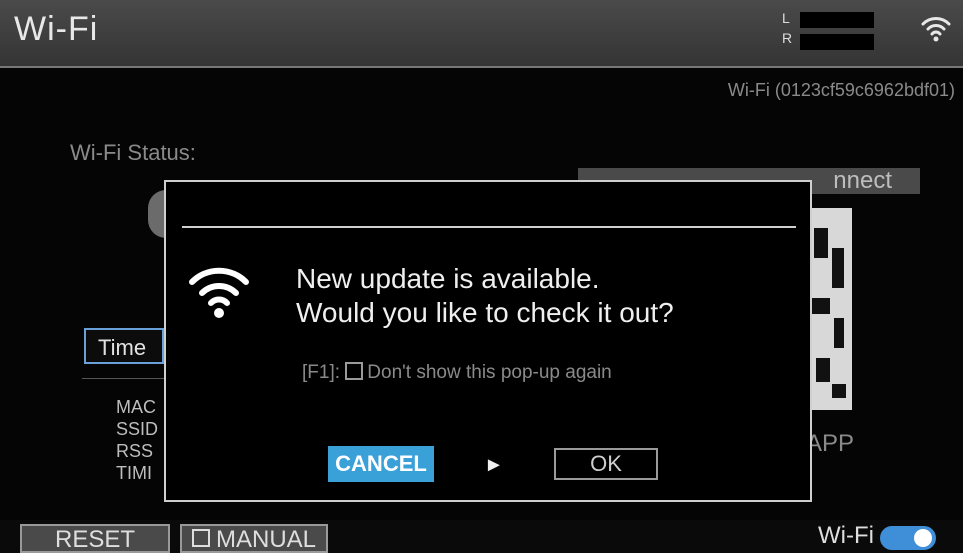 The height and width of the screenshot is (553, 963). I want to click on manual-button: MANUAL, so click(254, 538).